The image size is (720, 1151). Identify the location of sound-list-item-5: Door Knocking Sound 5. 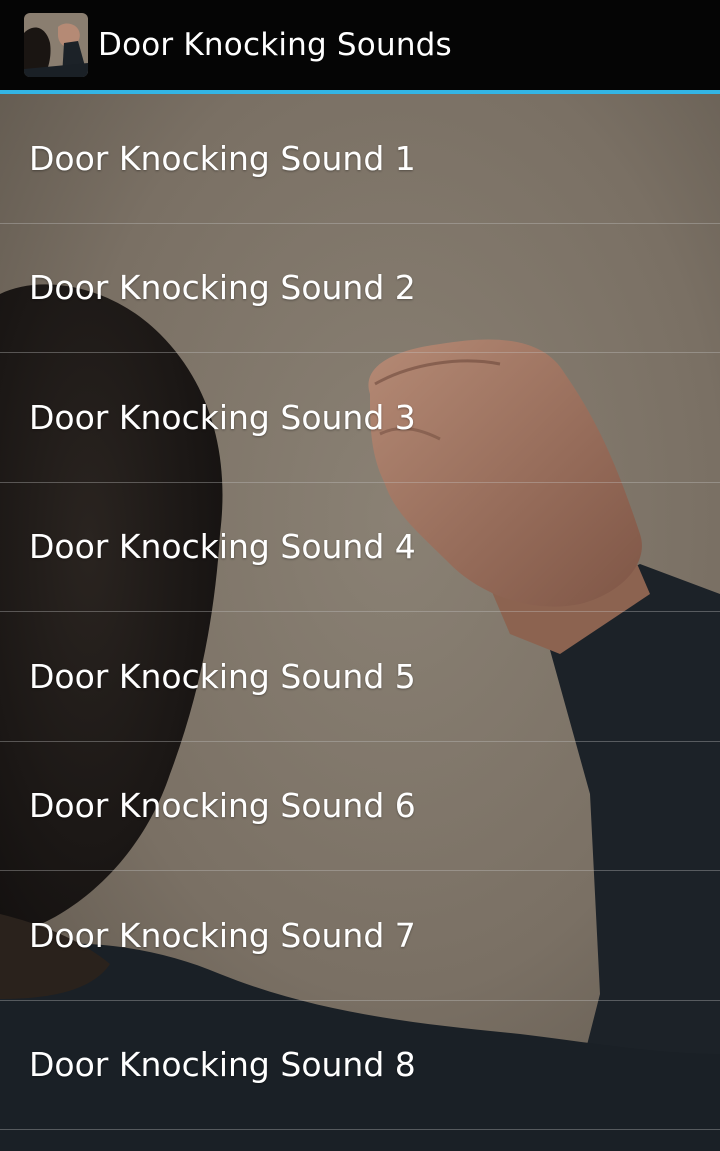
(360, 677).